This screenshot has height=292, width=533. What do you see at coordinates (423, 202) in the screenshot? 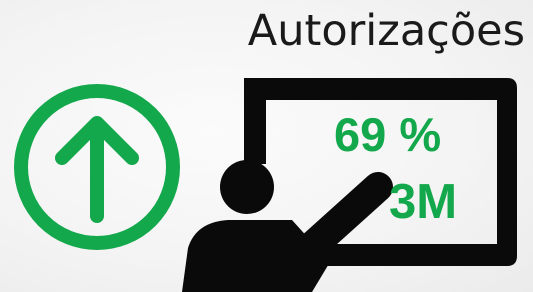
I see `authorization-amount-value: 3M` at bounding box center [423, 202].